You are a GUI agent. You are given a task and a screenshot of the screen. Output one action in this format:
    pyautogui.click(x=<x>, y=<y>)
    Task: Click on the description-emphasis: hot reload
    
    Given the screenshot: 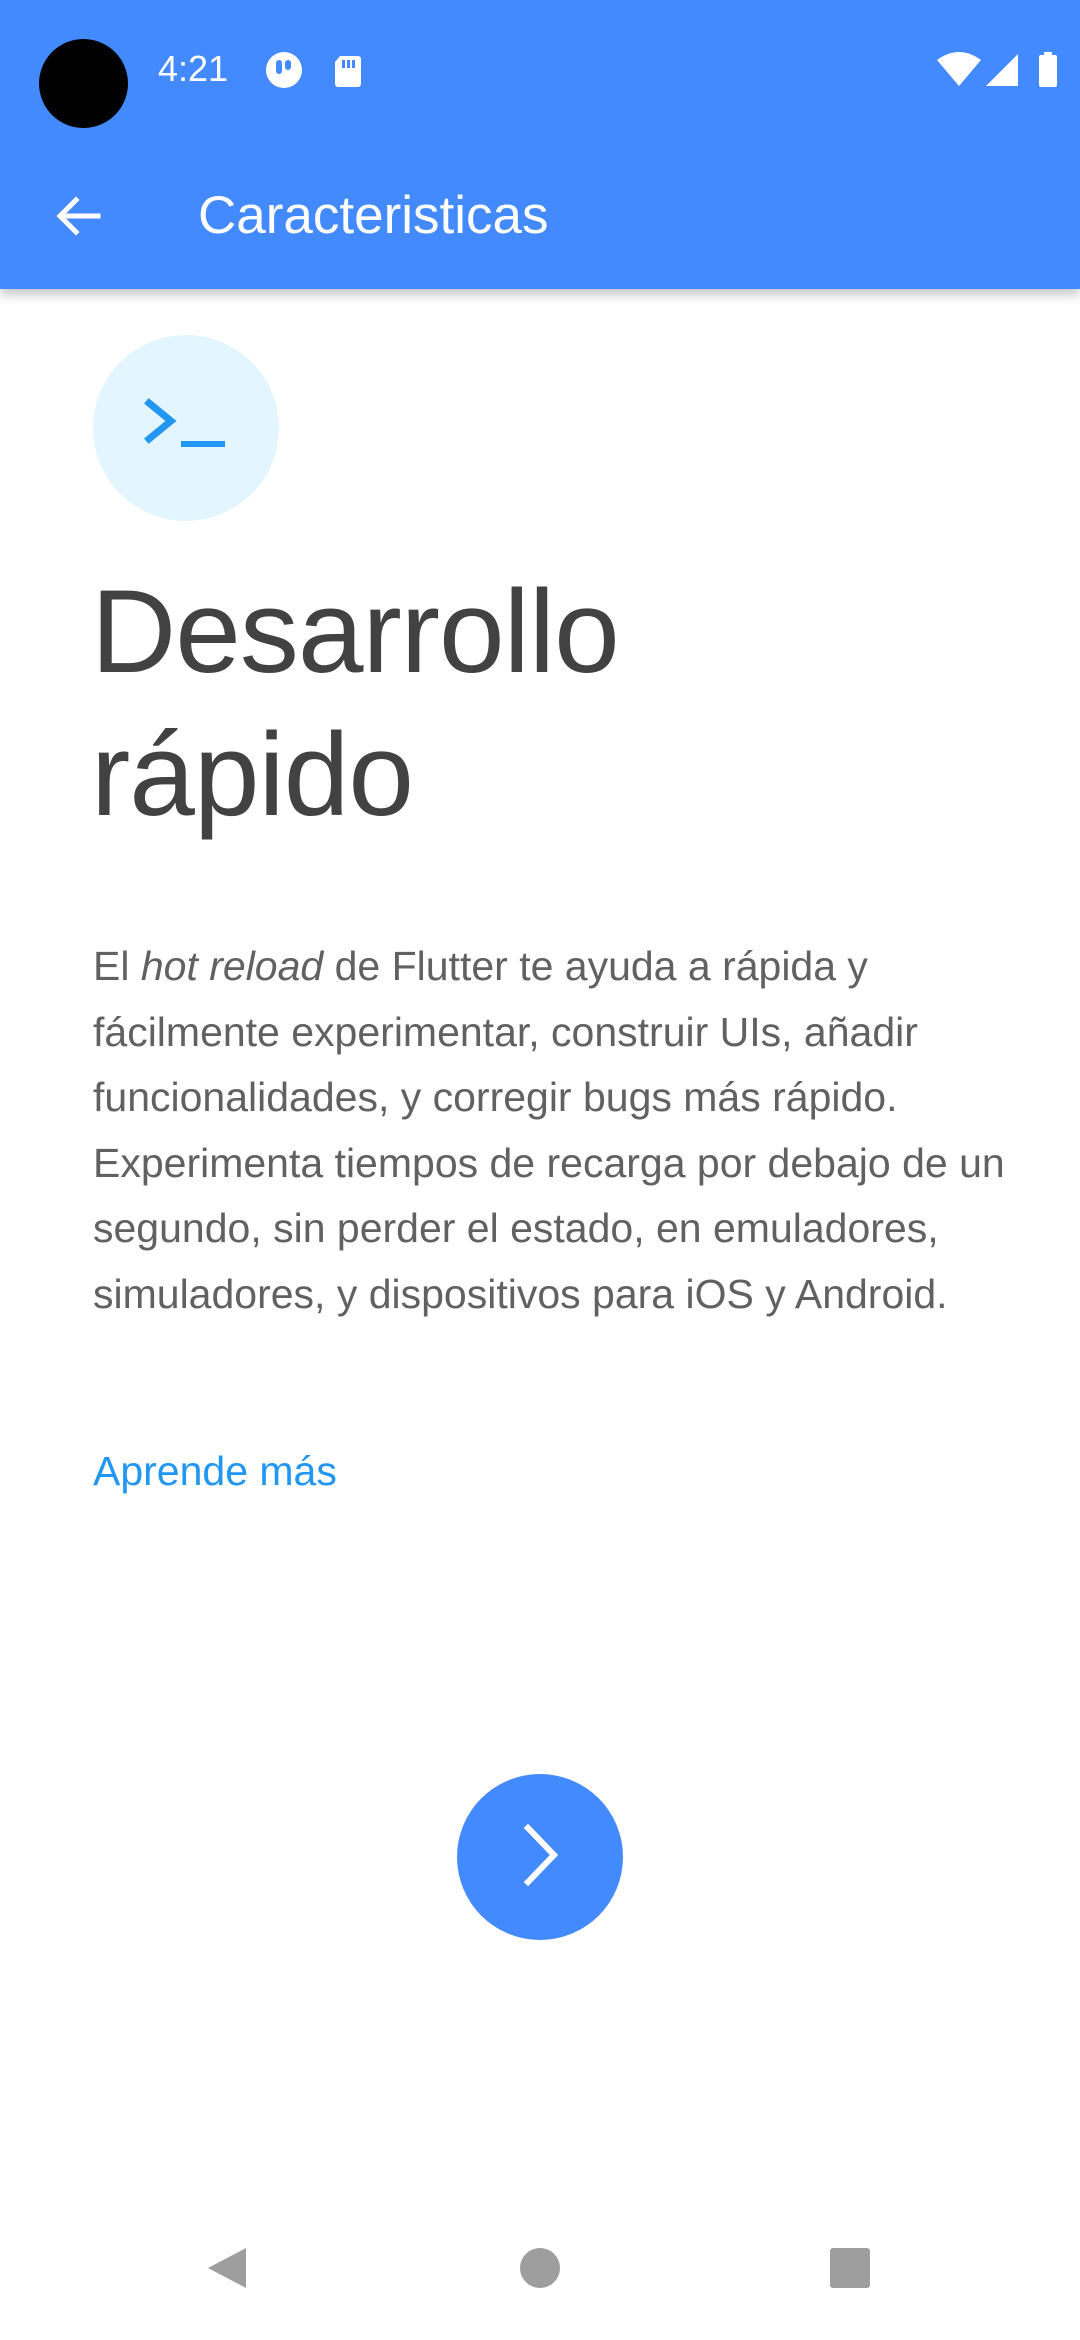 What is the action you would take?
    pyautogui.click(x=232, y=966)
    